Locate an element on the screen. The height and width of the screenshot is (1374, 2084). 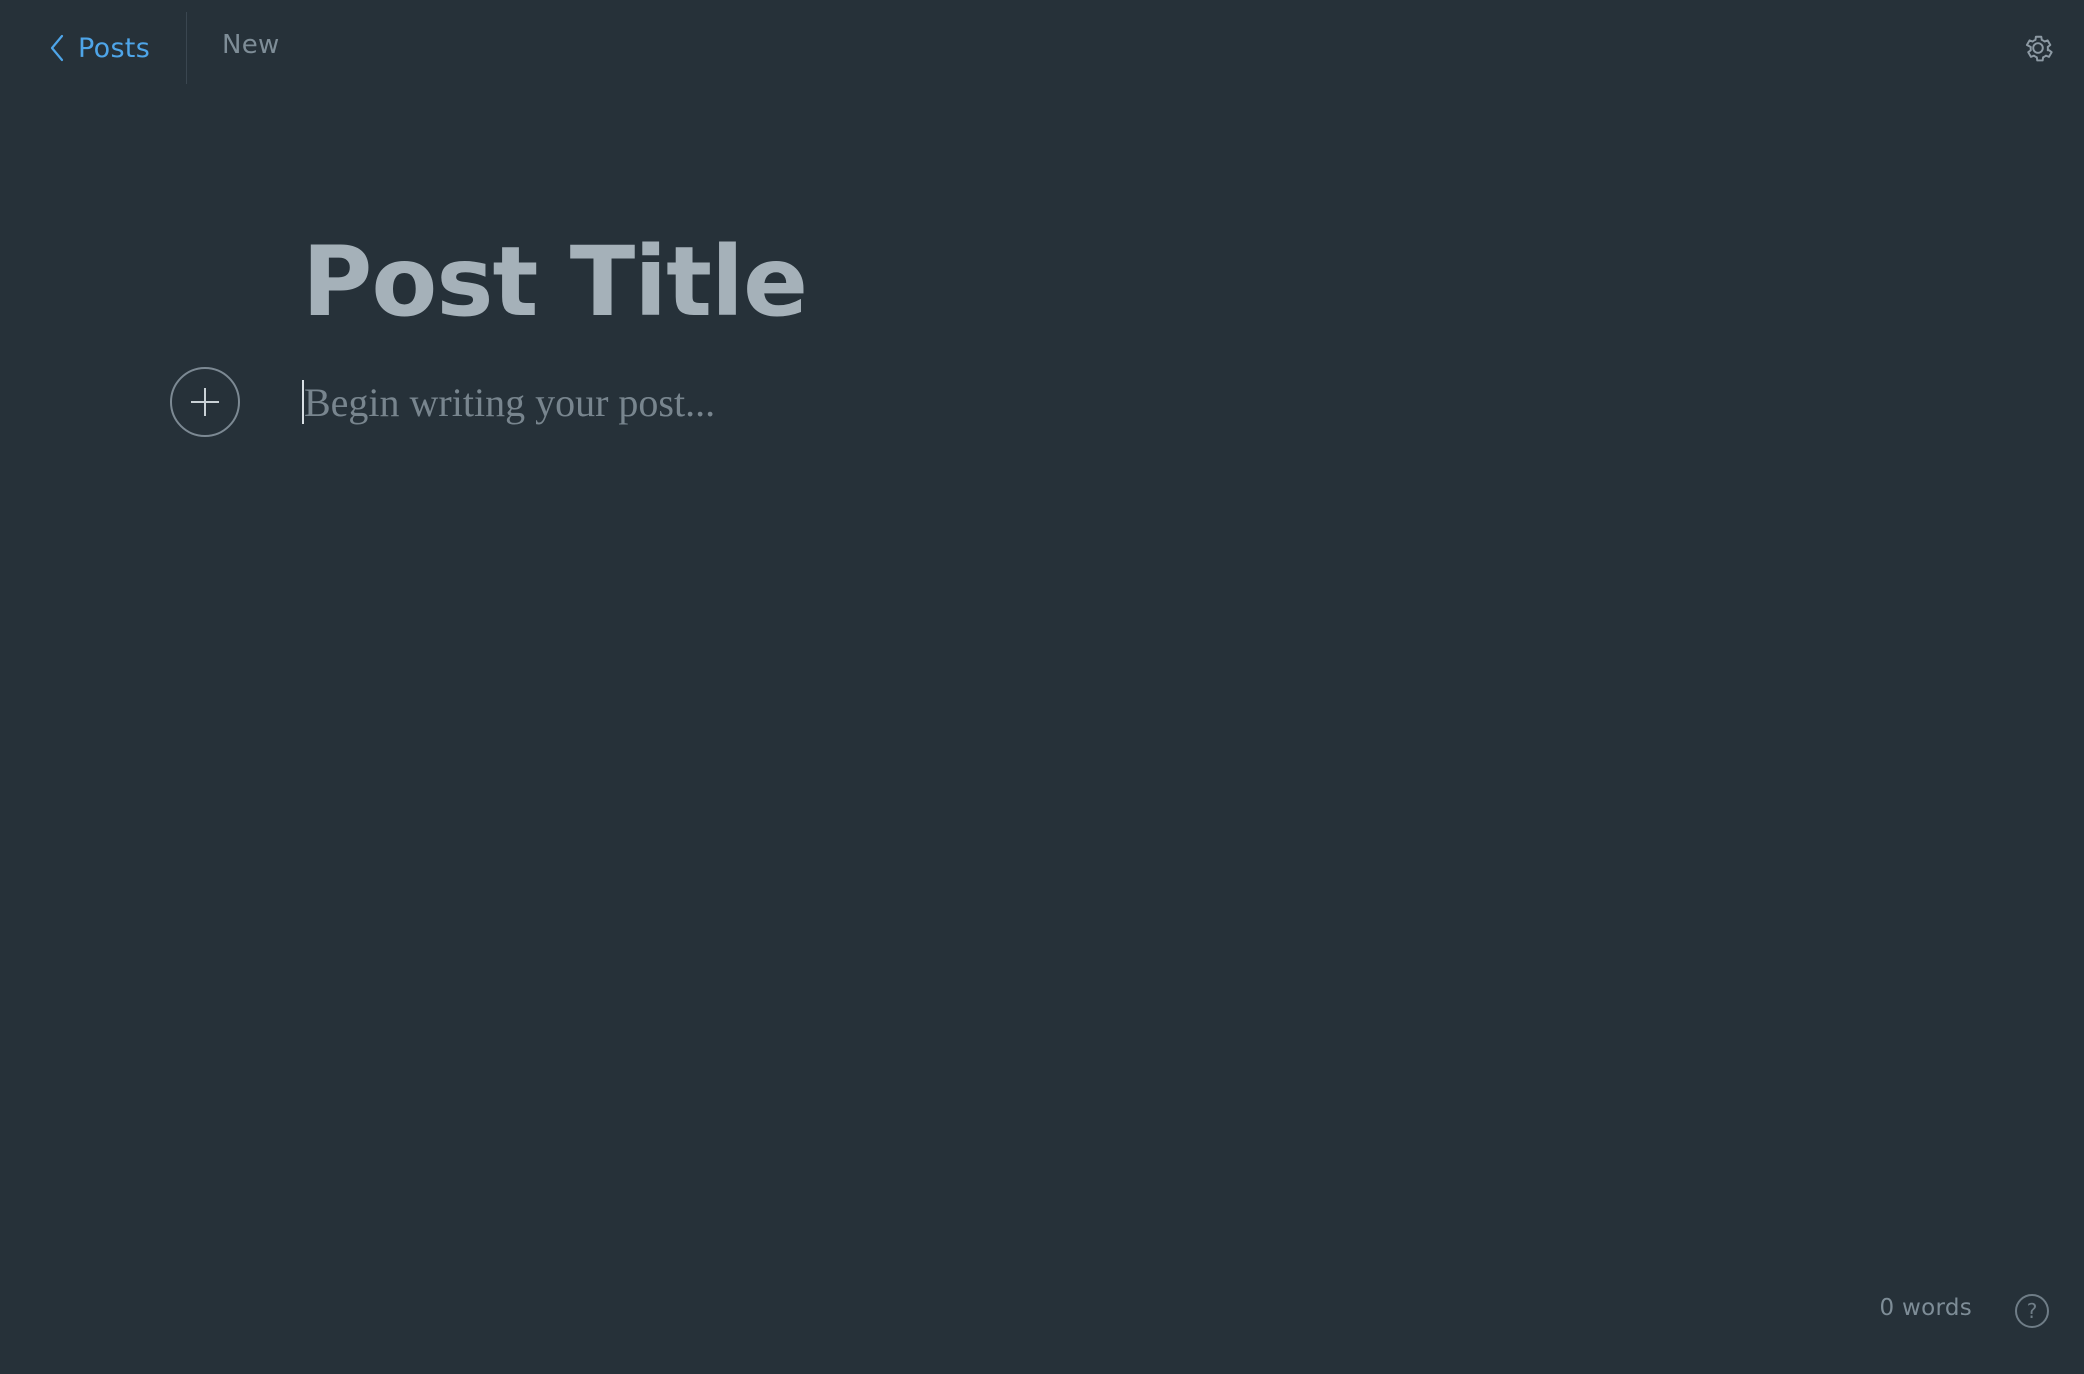
help-icon: ? is located at coordinates (2032, 1311).